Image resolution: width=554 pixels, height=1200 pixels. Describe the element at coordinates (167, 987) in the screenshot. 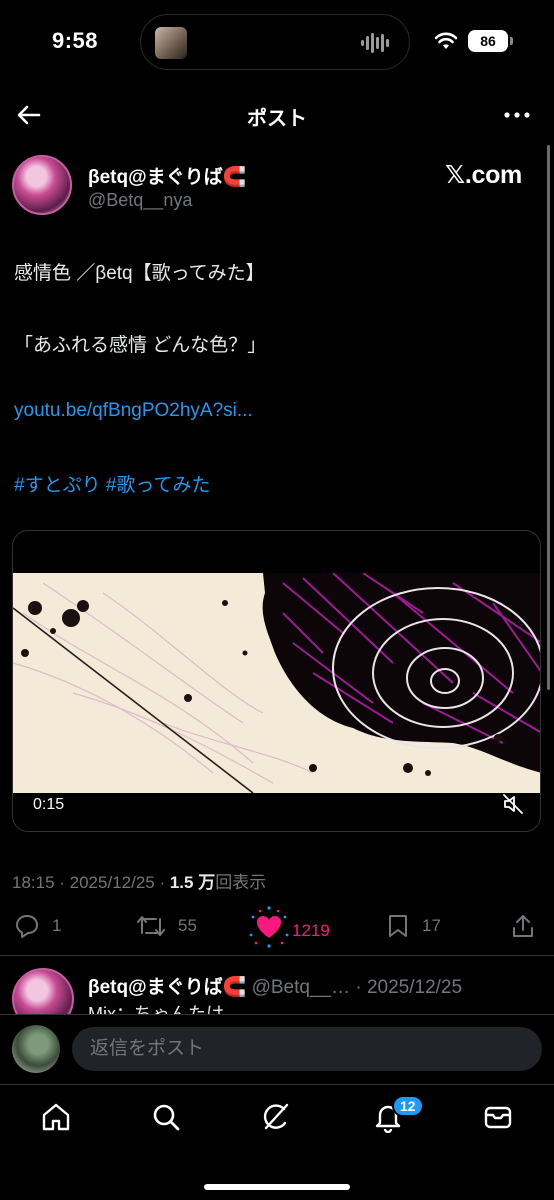

I see `reply-author-name: βetq@まぐりば🧲` at that location.